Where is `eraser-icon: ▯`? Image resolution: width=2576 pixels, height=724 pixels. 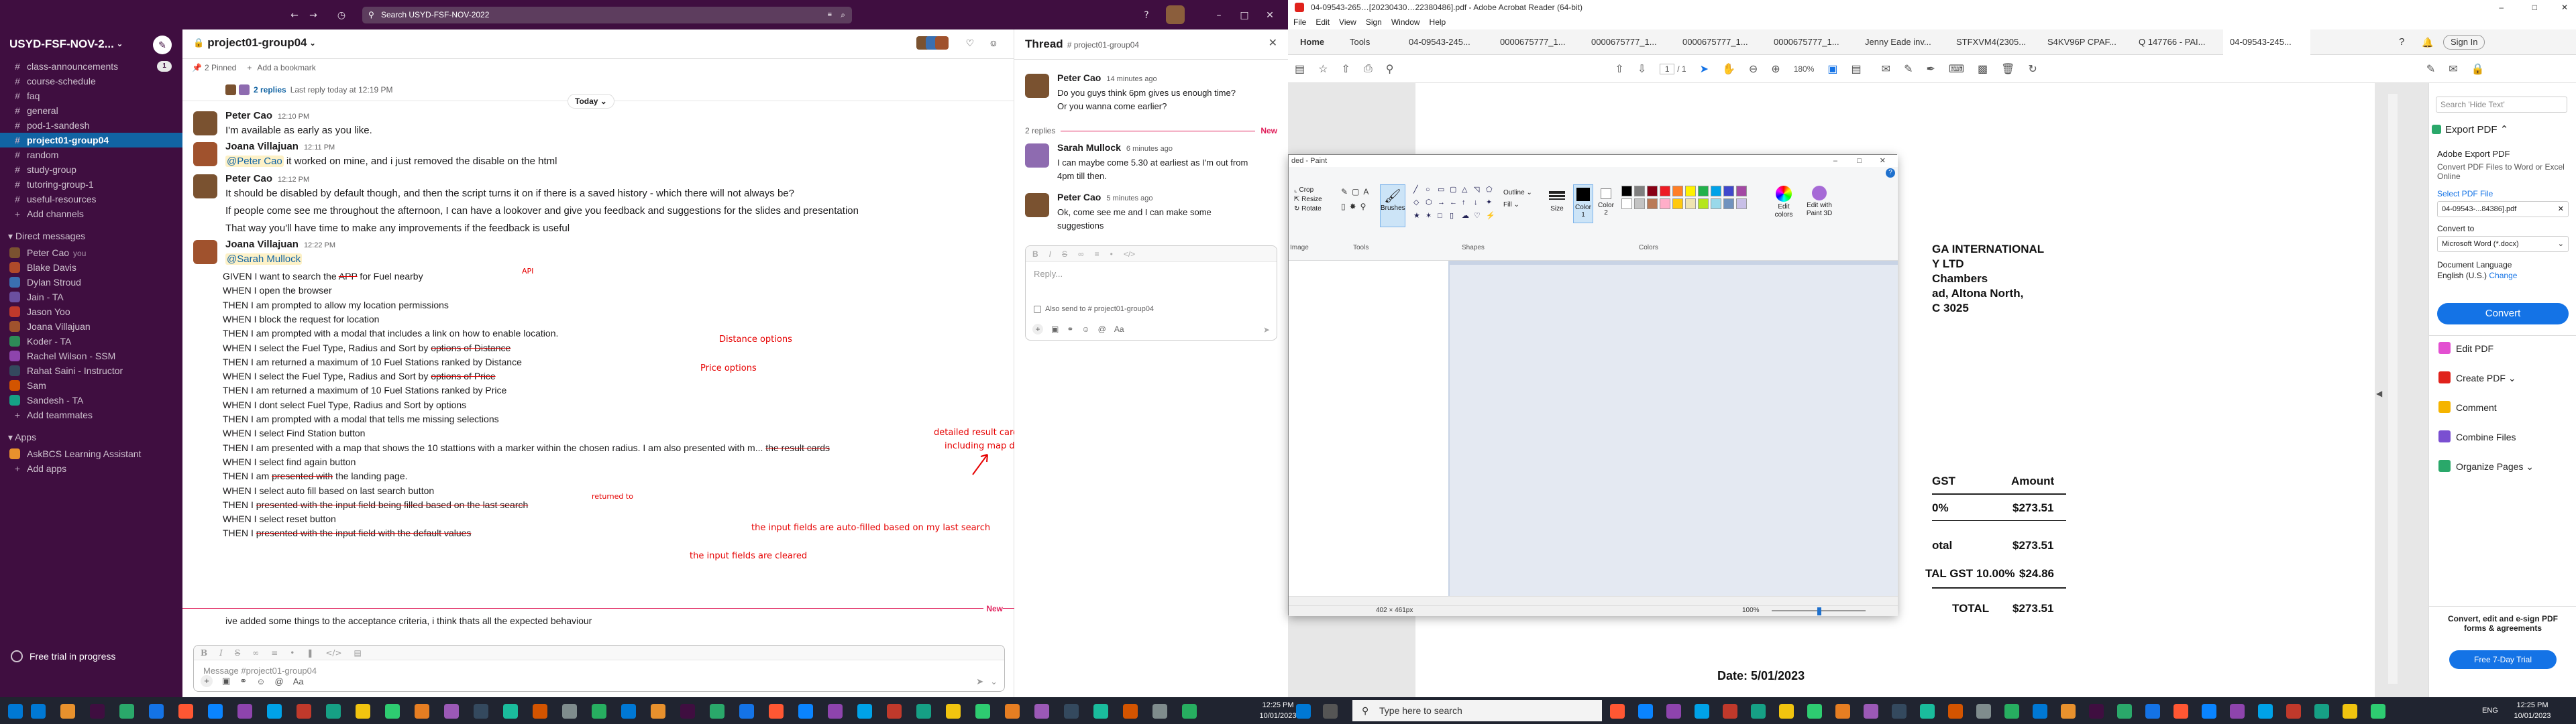 eraser-icon: ▯ is located at coordinates (1343, 206).